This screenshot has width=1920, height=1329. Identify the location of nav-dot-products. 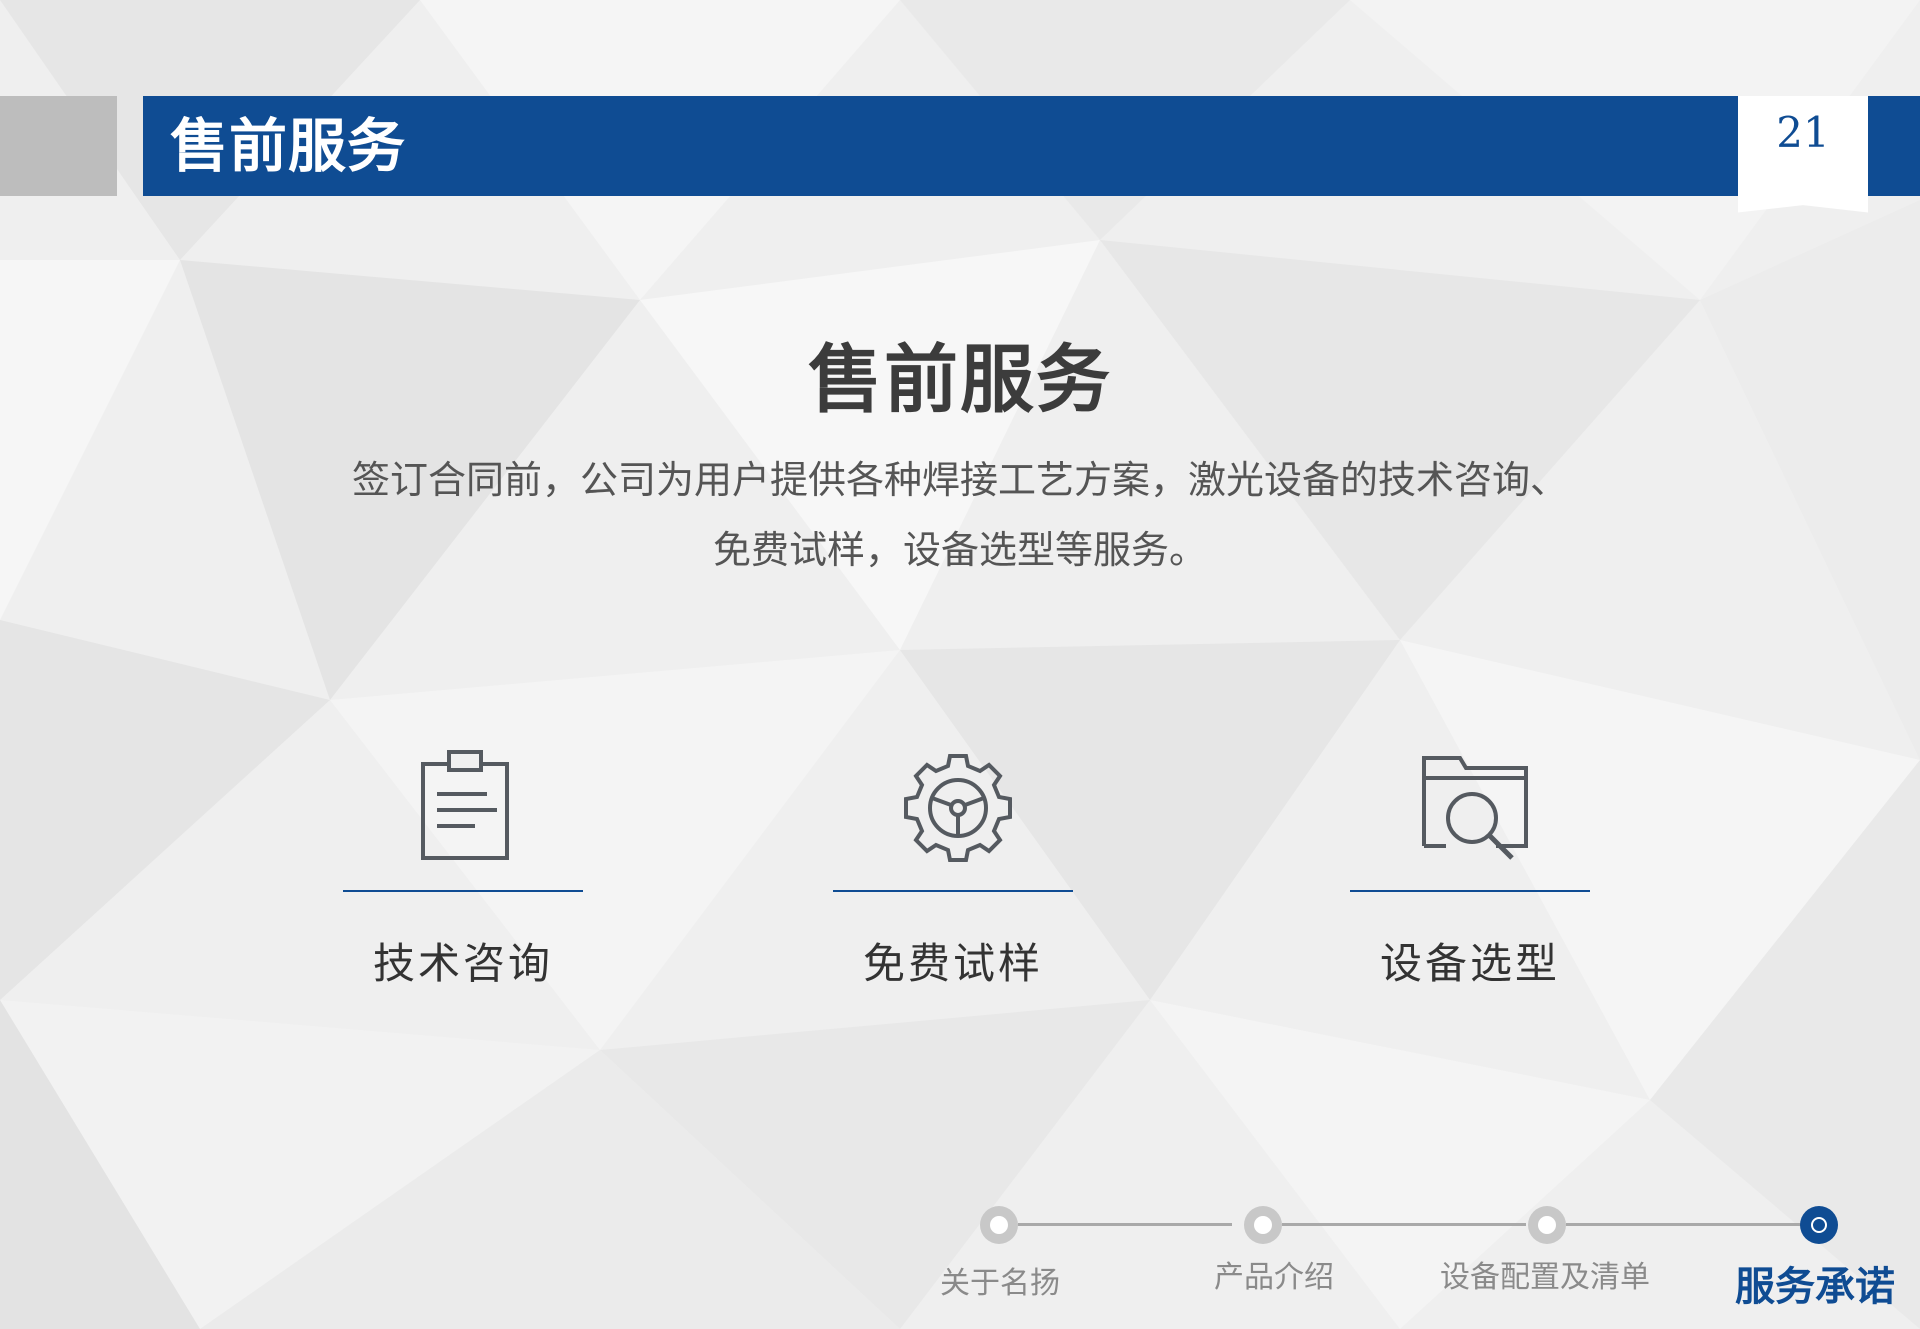
(1263, 1225).